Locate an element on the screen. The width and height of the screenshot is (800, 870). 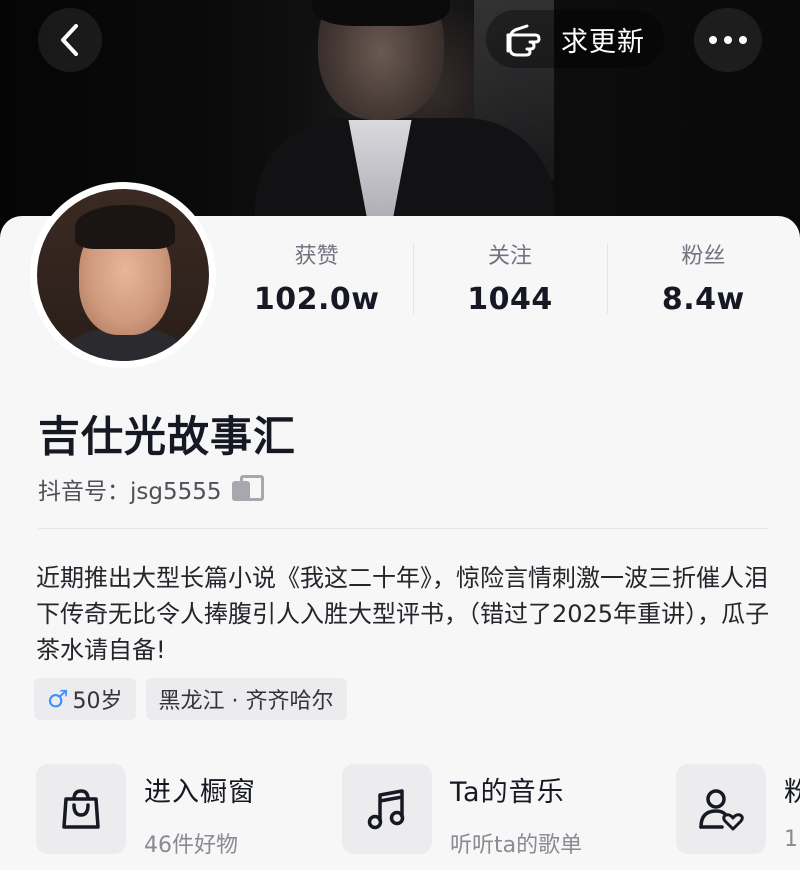
gender-age-tag: ♂ 50岁 is located at coordinates (85, 699).